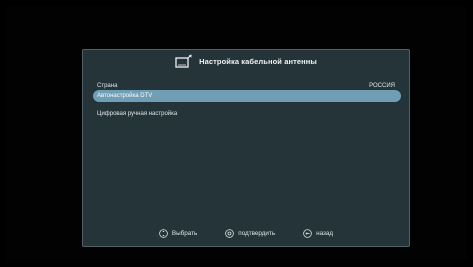 This screenshot has width=473, height=267. I want to click on menu-item-label: Цифровая ручная настройка, so click(137, 114).